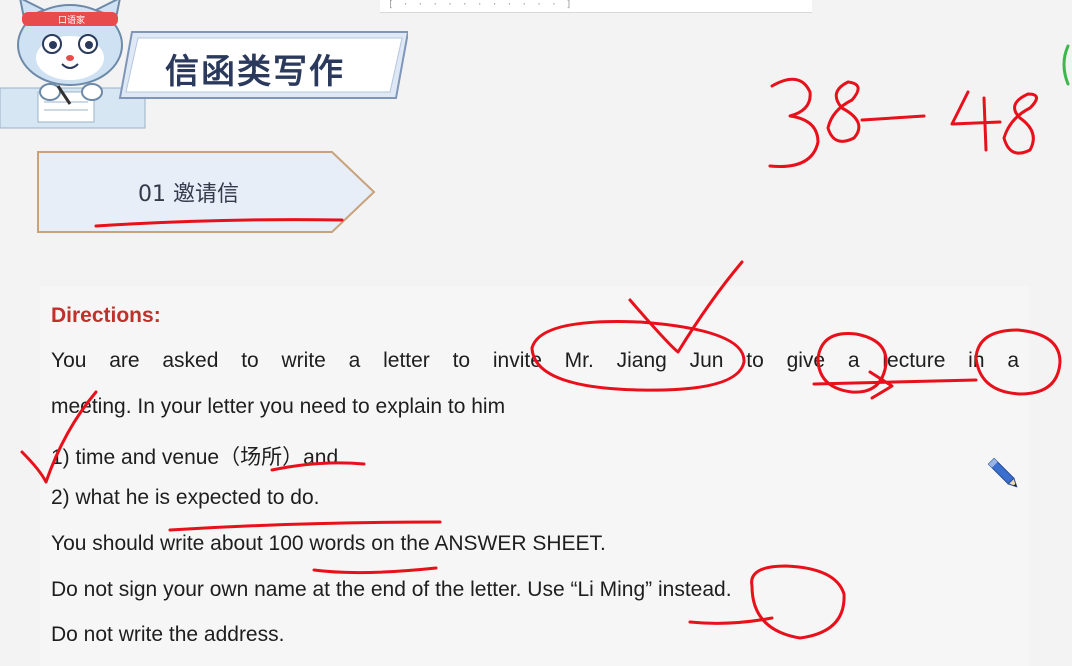  Describe the element at coordinates (106, 315) in the screenshot. I see `directions-heading: Directions:` at that location.